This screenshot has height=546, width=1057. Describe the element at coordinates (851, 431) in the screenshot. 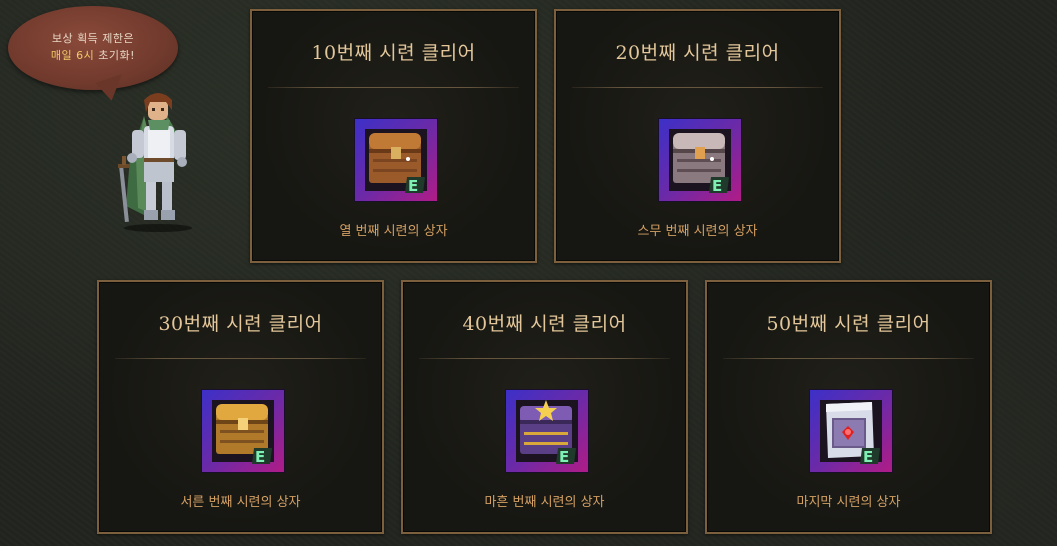

I see `scroll-chest-icon: E` at that location.